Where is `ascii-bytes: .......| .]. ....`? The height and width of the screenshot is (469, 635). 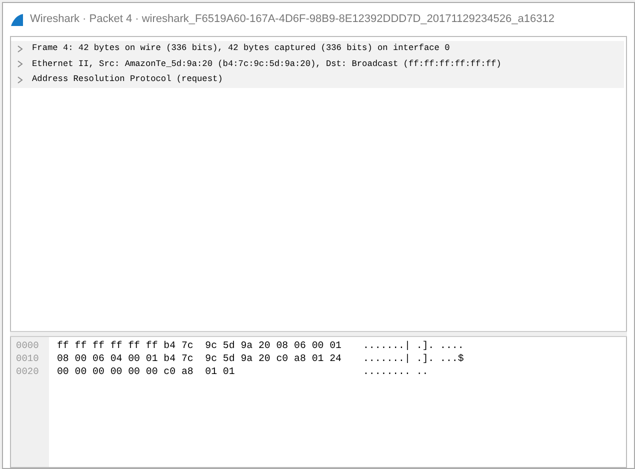 ascii-bytes: .......| .]. .... is located at coordinates (413, 345).